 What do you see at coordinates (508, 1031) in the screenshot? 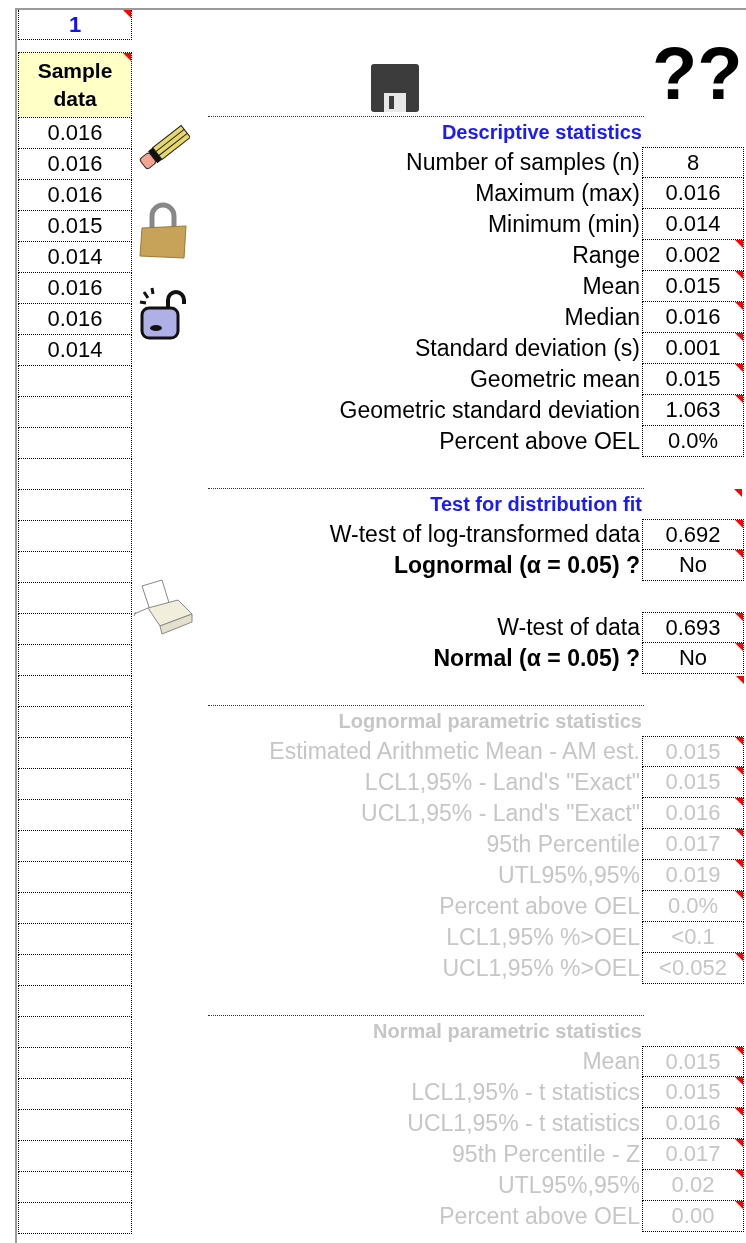
I see `section-title: Normal parametric statistics` at bounding box center [508, 1031].